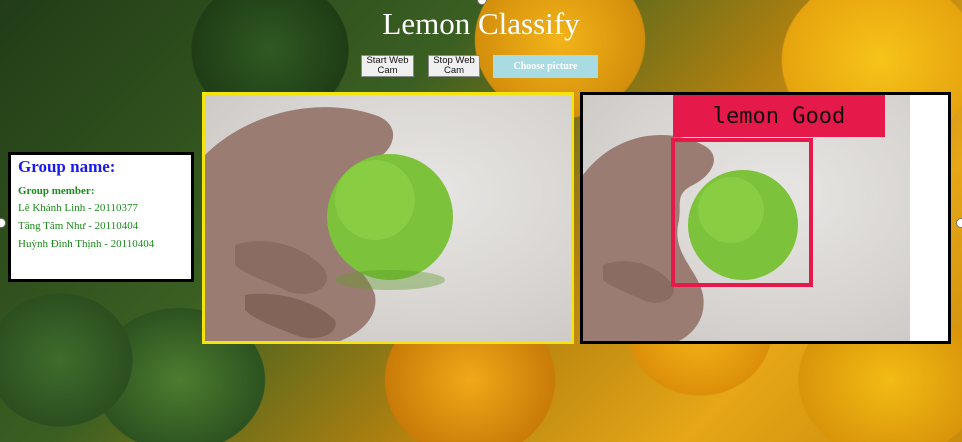 The width and height of the screenshot is (962, 442). I want to click on detection-label: lemon Good, so click(779, 116).